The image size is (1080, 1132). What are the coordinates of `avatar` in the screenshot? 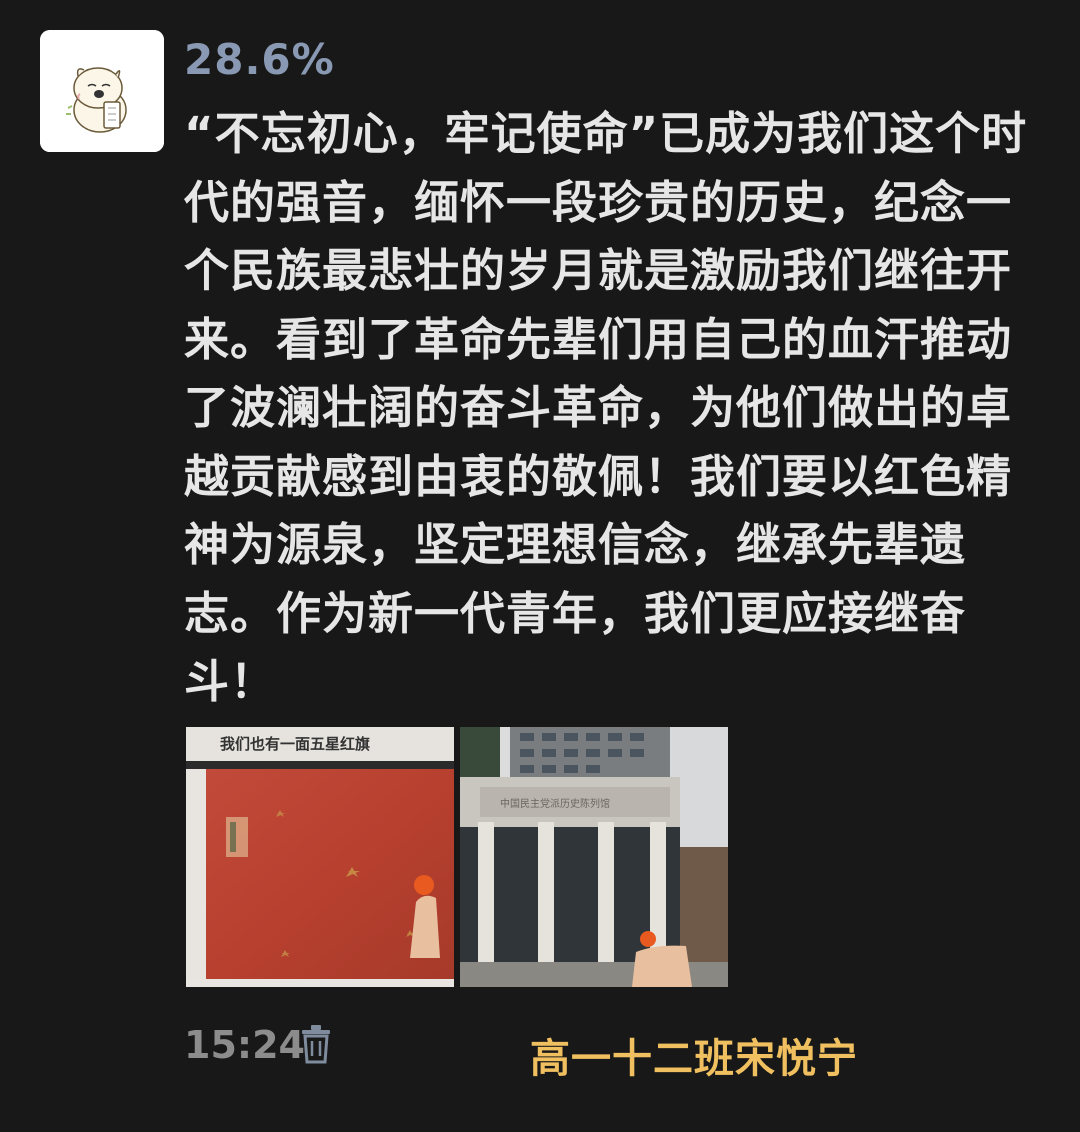 It's located at (102, 91).